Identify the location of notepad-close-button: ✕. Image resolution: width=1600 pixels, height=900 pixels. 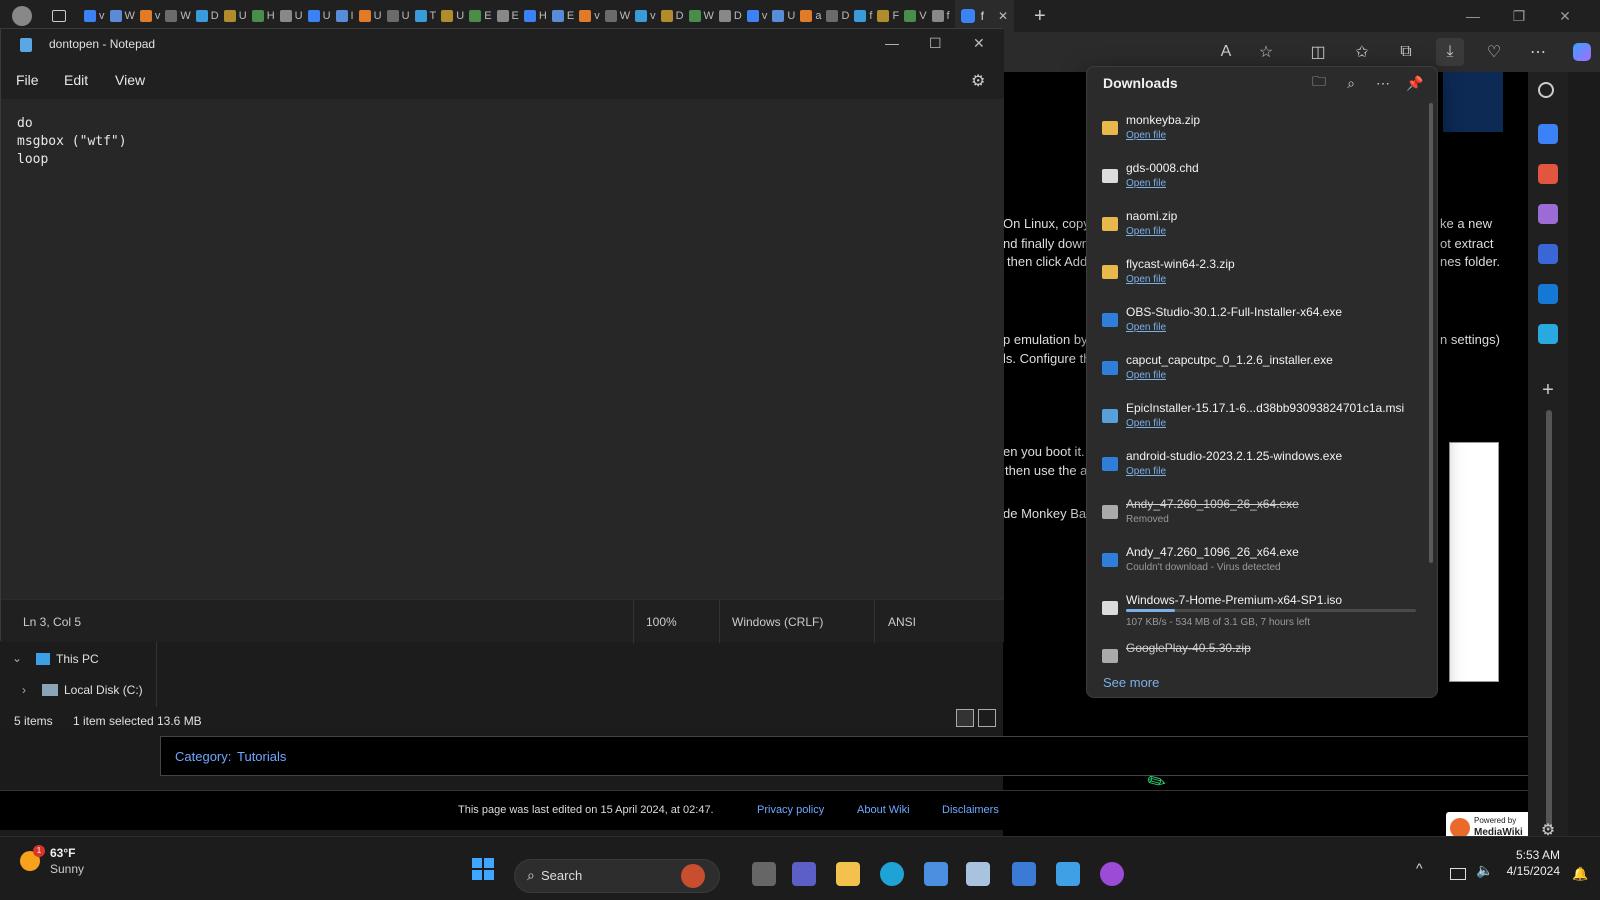
(979, 43).